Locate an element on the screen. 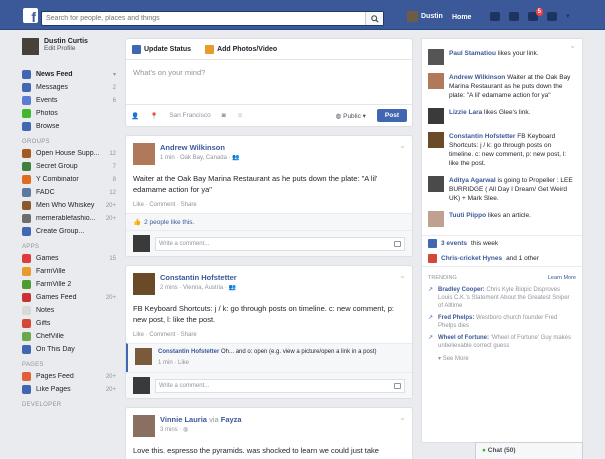 This screenshot has height=459, width=605. sidebar-item-photos: Photos is located at coordinates (60, 113).